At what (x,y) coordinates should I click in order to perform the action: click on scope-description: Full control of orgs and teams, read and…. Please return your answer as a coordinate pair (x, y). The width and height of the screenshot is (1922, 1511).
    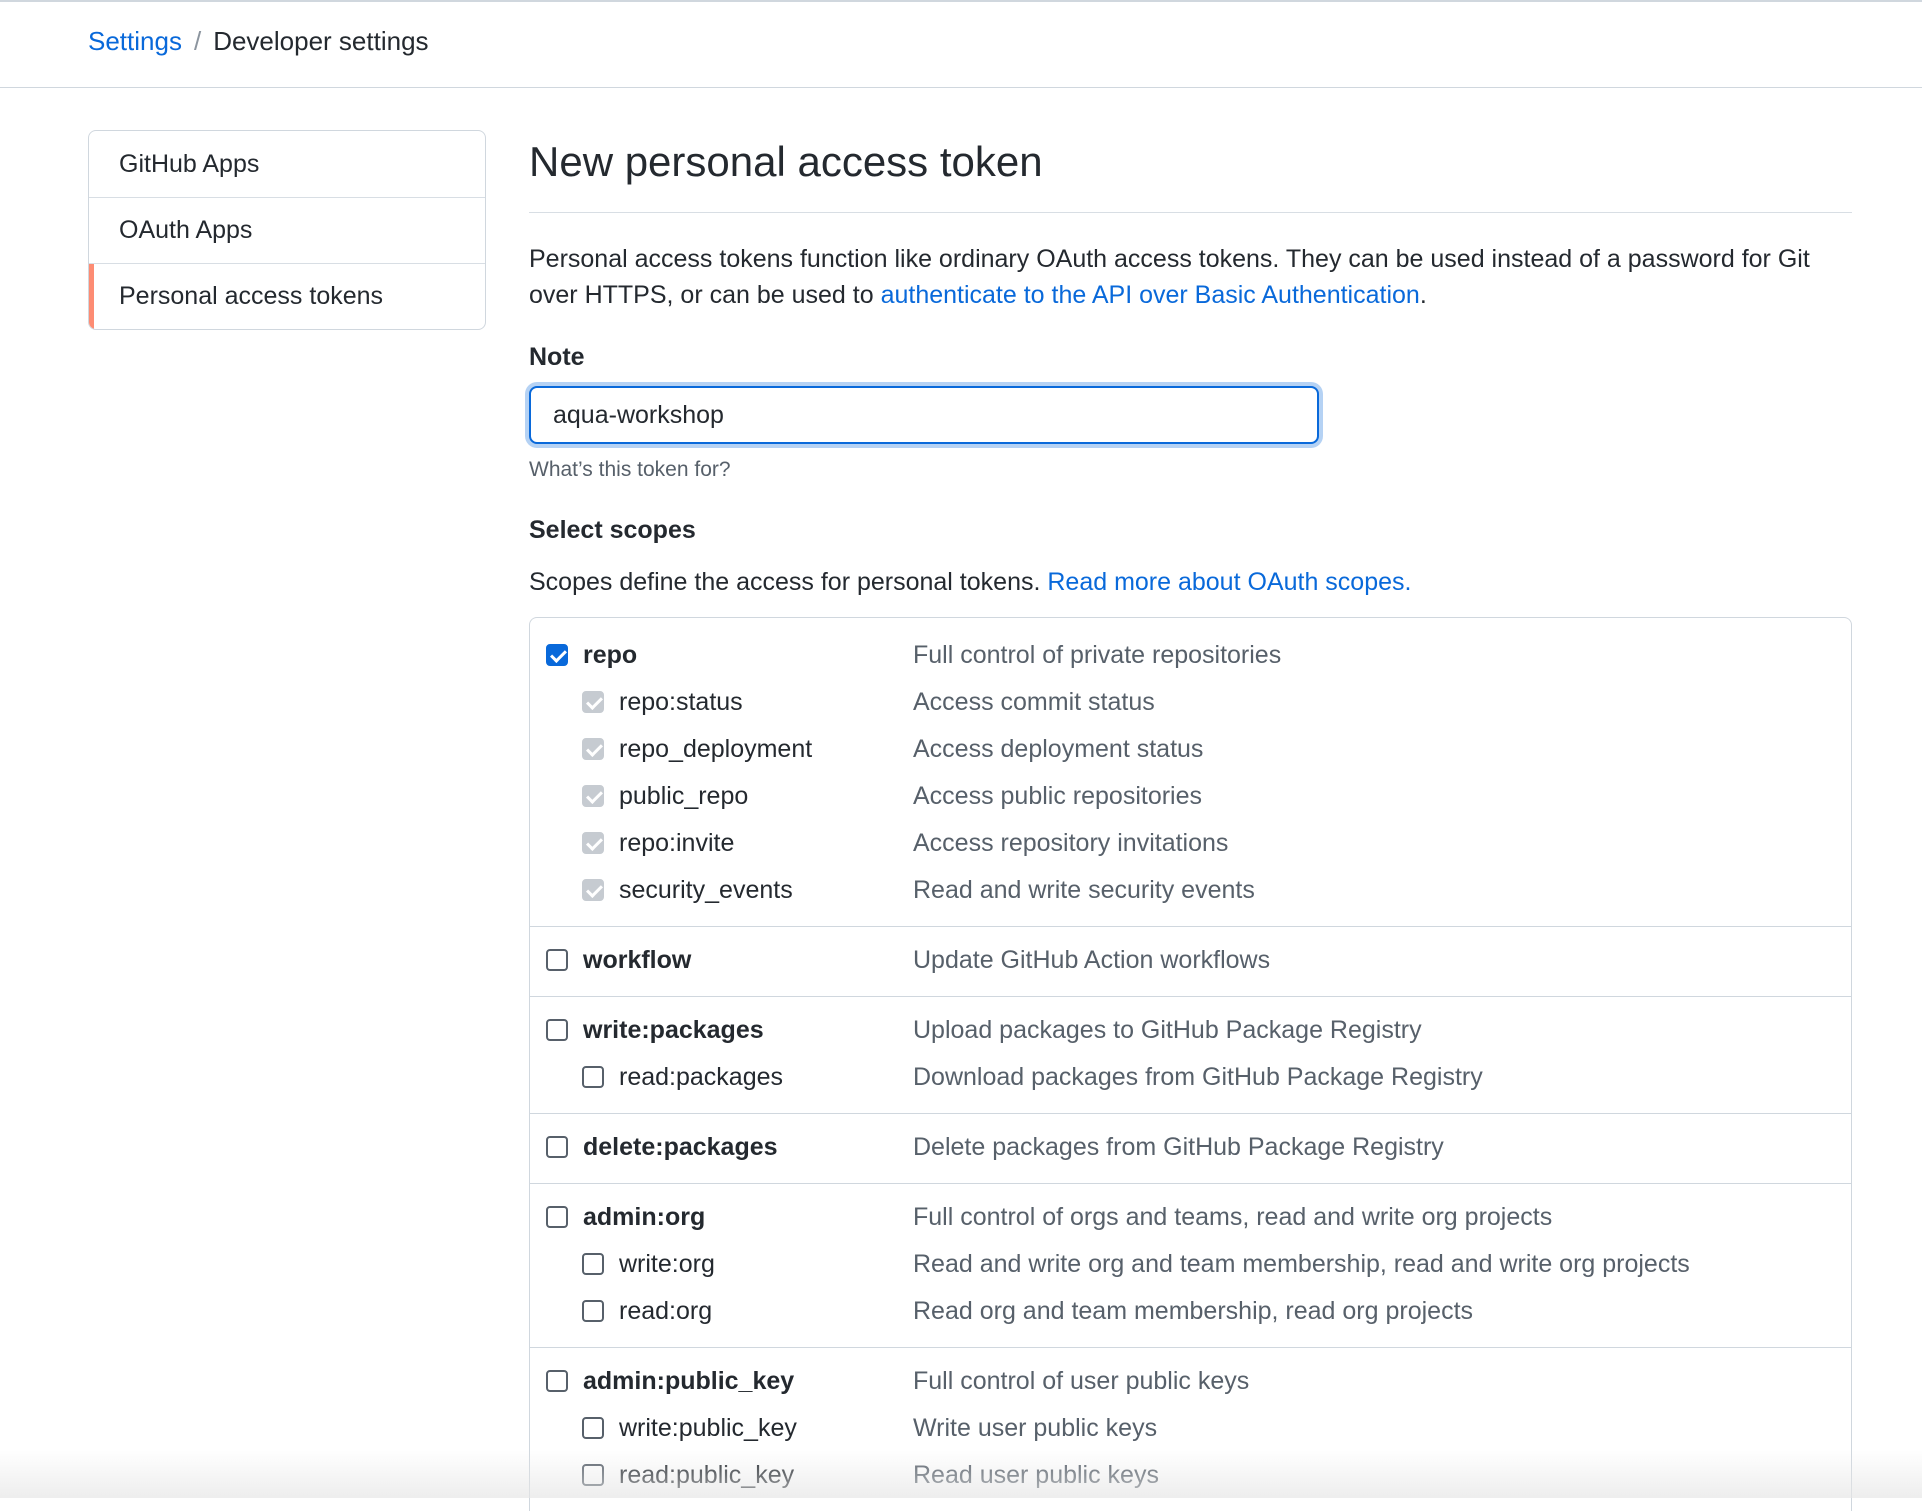
    Looking at the image, I should click on (1233, 1217).